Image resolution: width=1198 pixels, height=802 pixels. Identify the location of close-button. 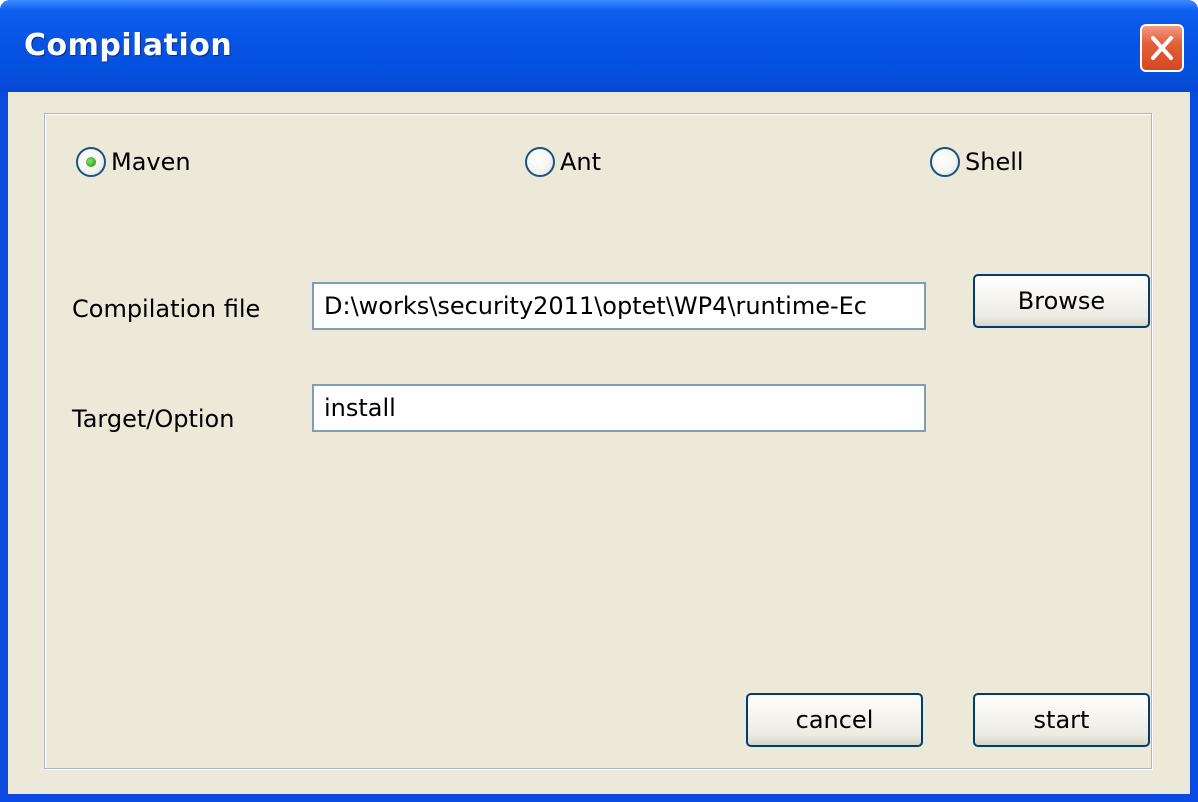
(1162, 48).